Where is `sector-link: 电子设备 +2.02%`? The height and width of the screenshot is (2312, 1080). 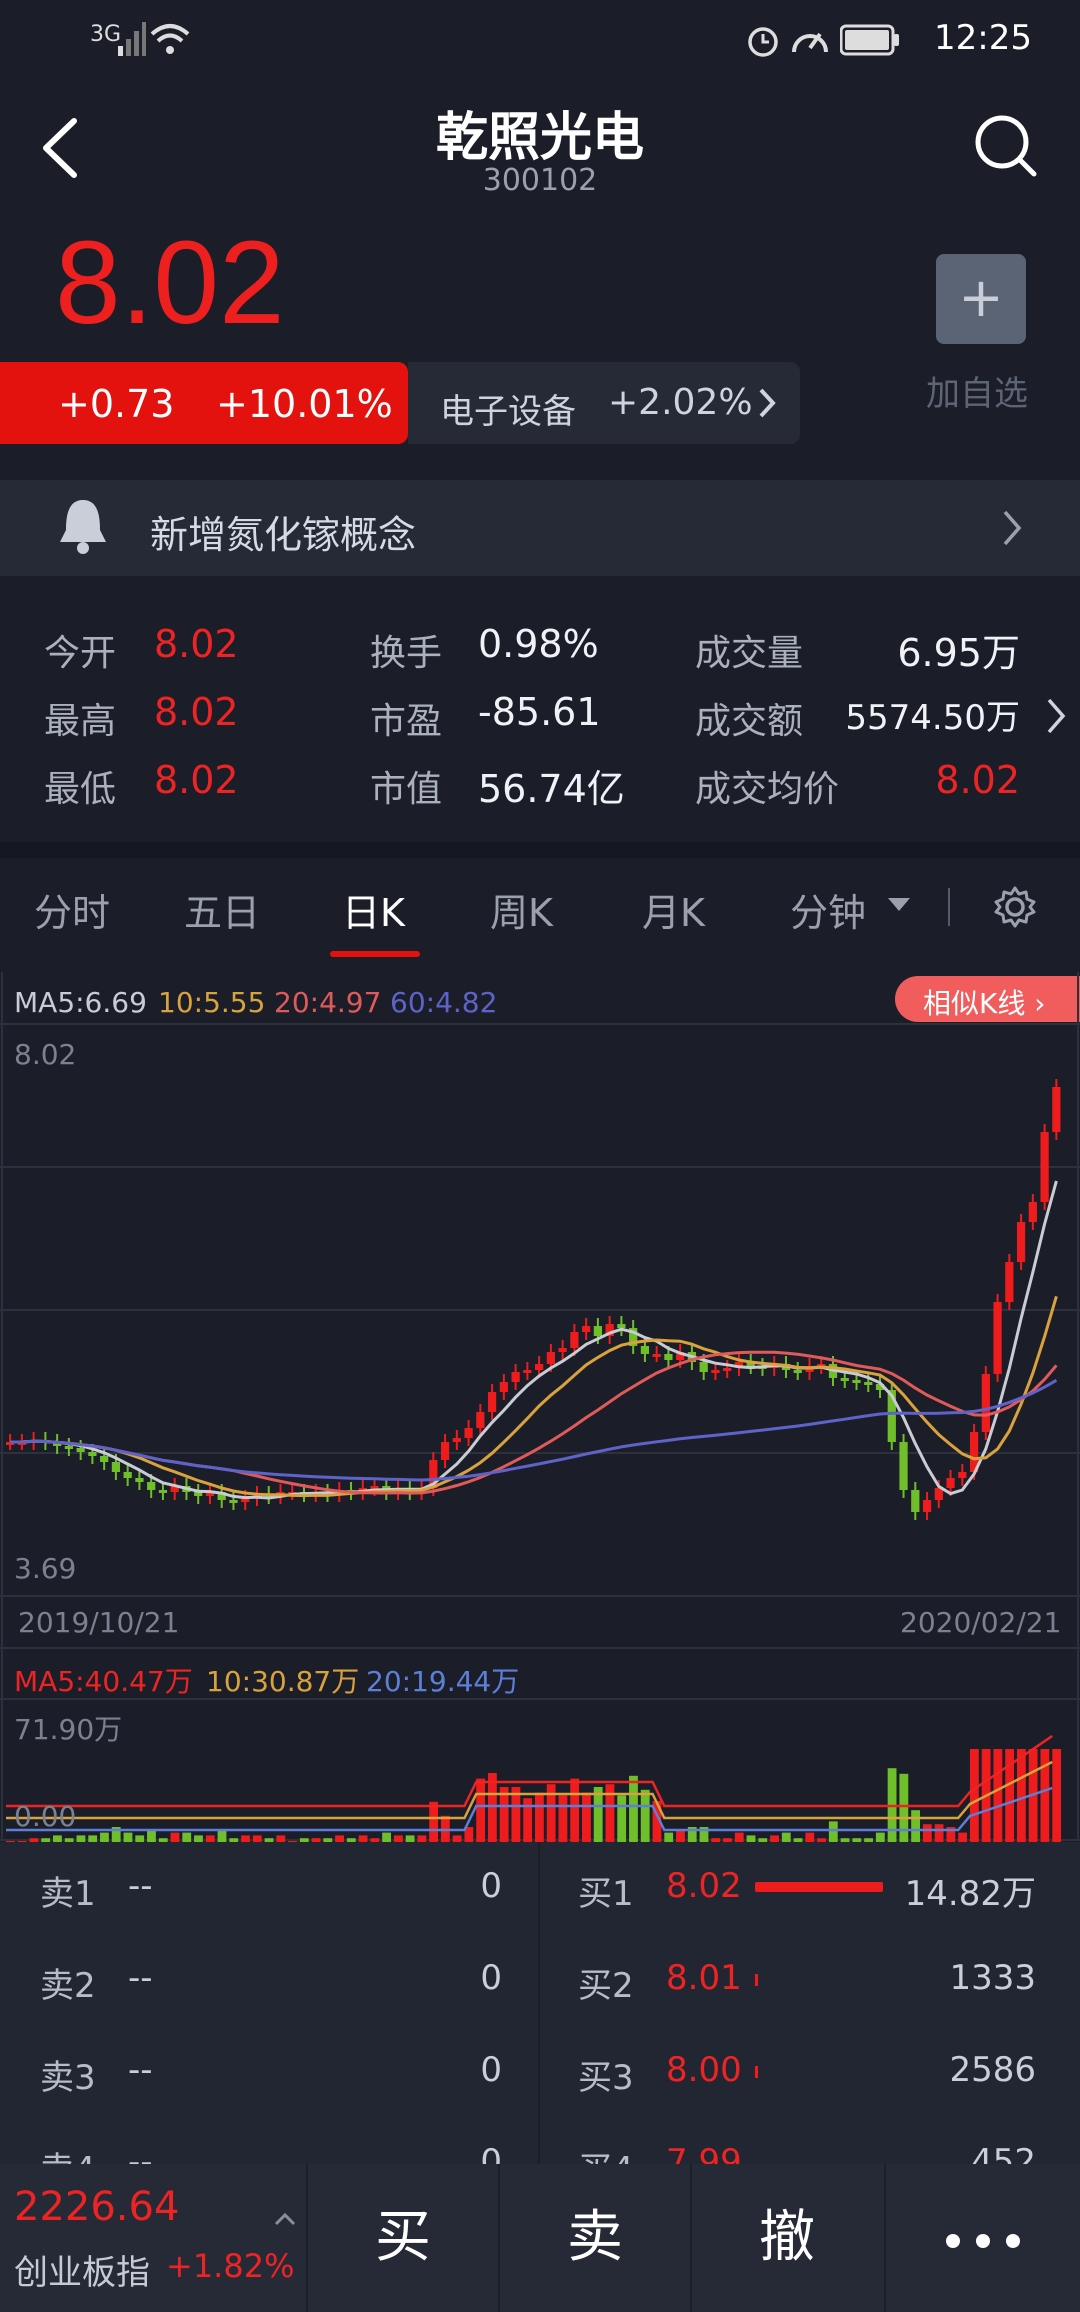 sector-link: 电子设备 +2.02% is located at coordinates (604, 403).